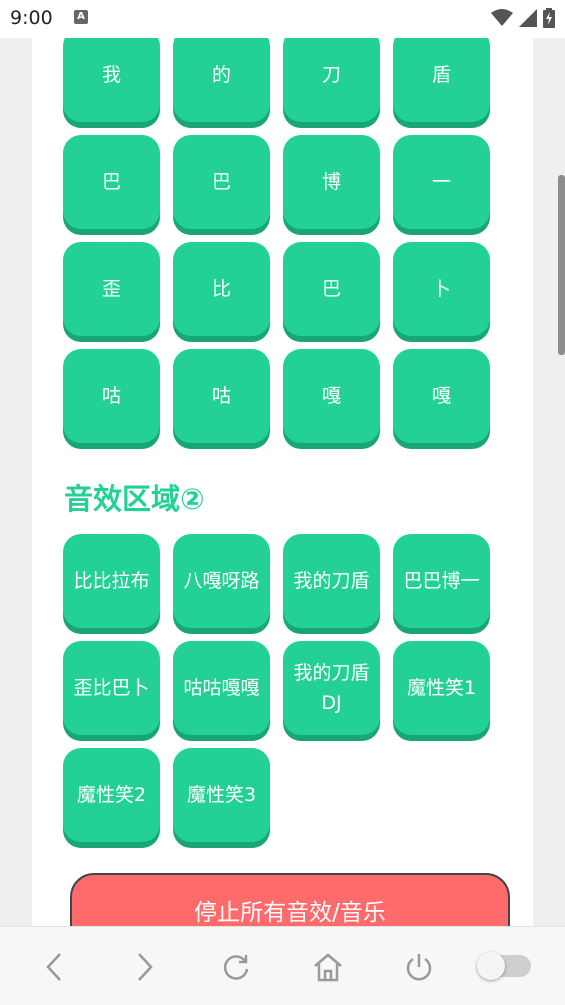 The image size is (565, 1005). Describe the element at coordinates (111, 80) in the screenshot. I see `sound-button: 我` at that location.